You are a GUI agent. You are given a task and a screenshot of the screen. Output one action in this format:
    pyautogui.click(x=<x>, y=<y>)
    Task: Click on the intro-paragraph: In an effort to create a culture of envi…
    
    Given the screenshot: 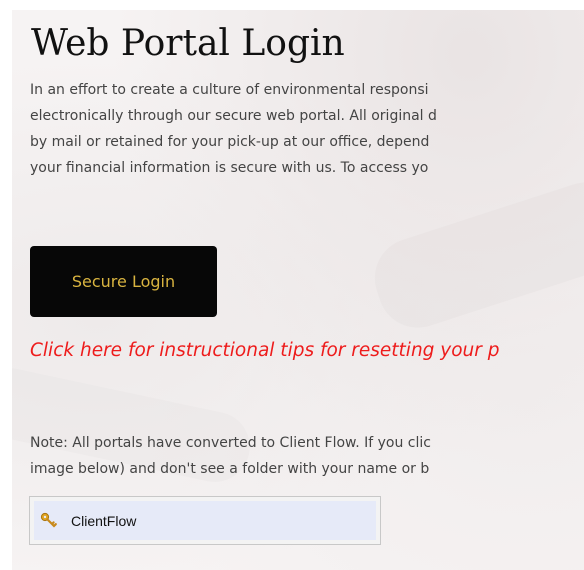 What is the action you would take?
    pyautogui.click(x=233, y=129)
    